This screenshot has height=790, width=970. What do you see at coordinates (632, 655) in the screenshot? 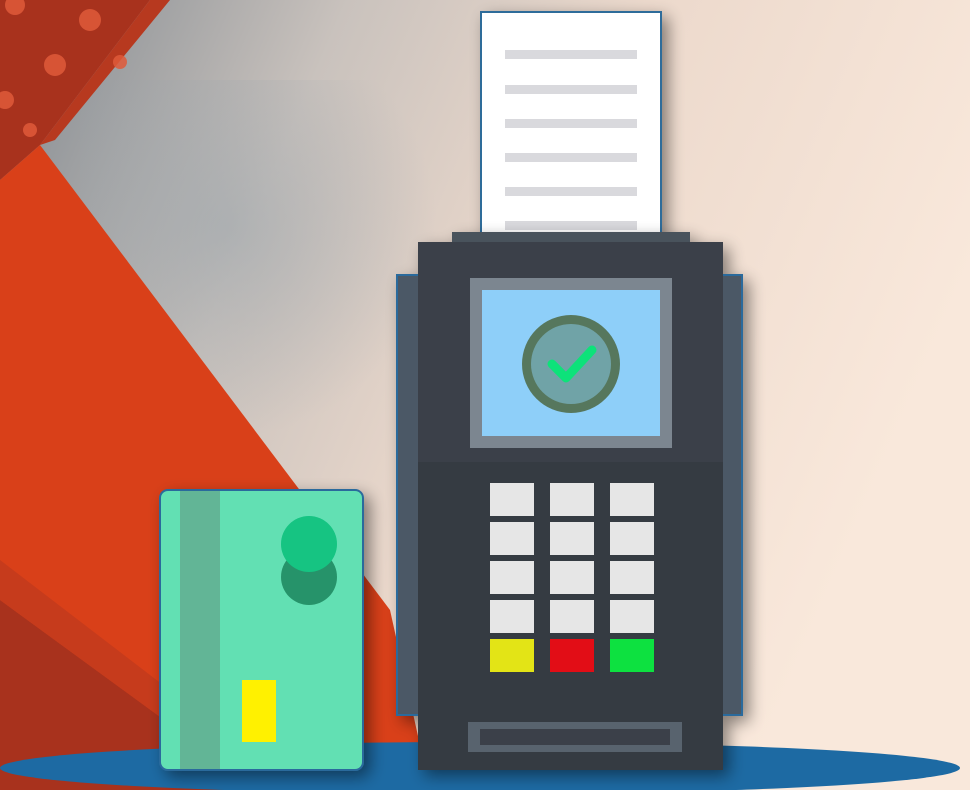
I see `key-green` at bounding box center [632, 655].